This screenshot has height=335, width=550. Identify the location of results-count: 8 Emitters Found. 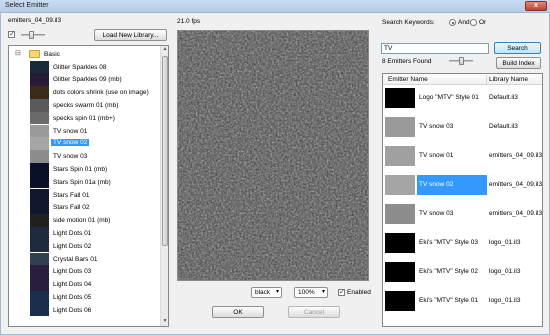
(407, 61).